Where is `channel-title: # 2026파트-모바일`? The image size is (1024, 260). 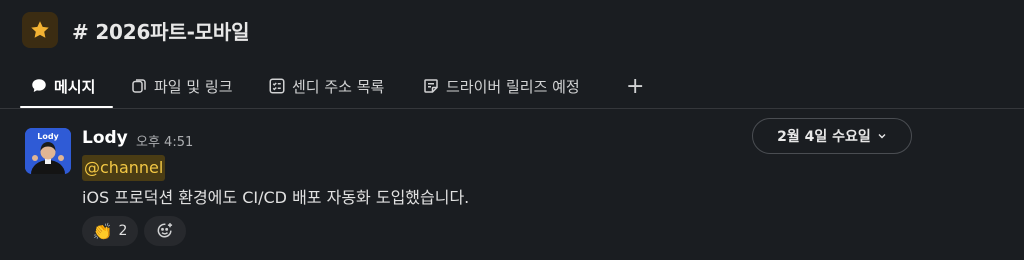 channel-title: # 2026파트-모바일 is located at coordinates (160, 30).